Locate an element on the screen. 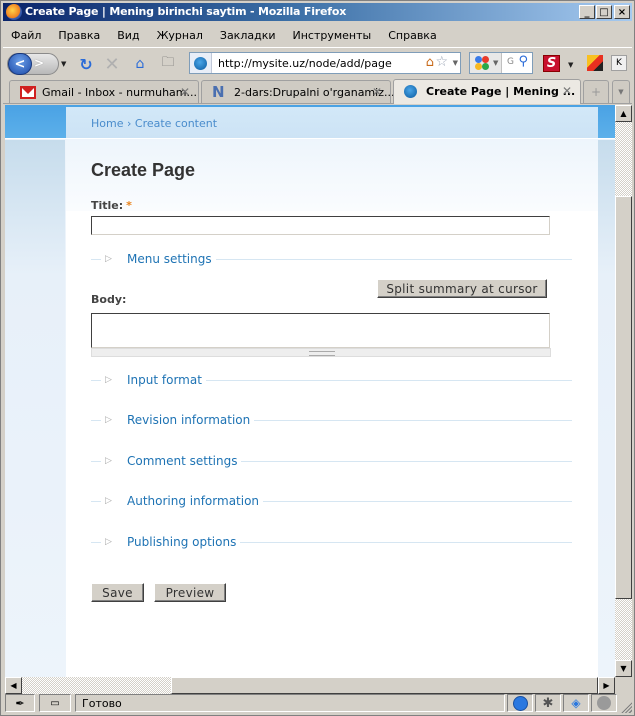  status-chat-panel is located at coordinates (520, 703).